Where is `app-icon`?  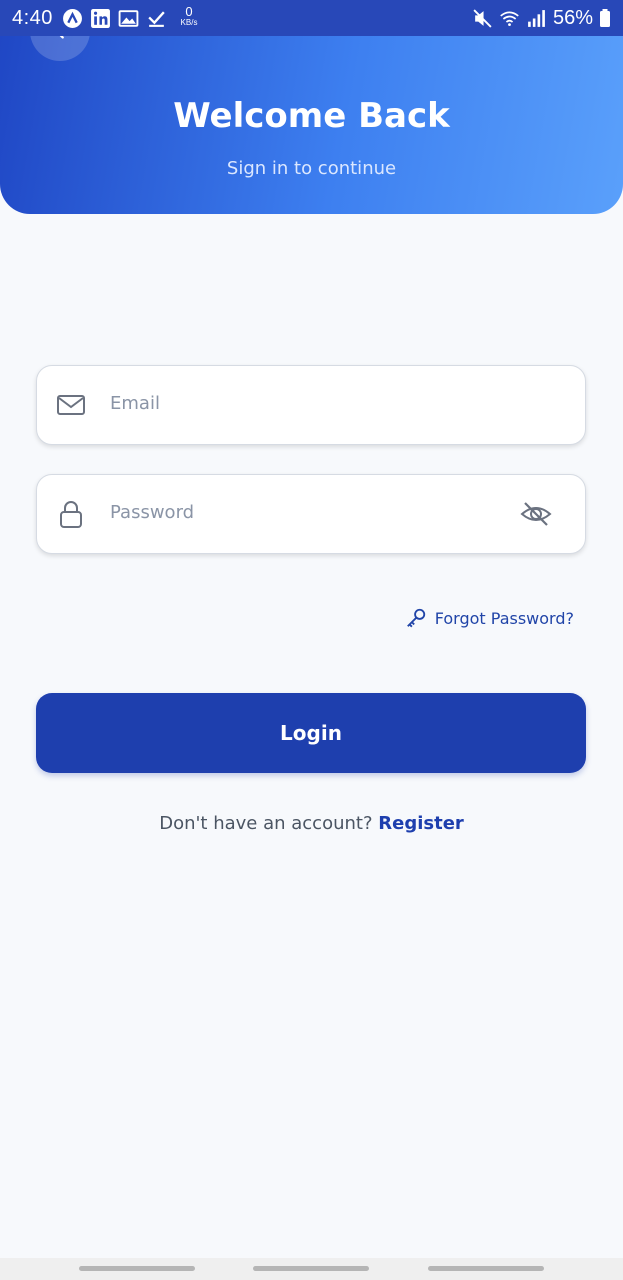
app-icon is located at coordinates (72, 18).